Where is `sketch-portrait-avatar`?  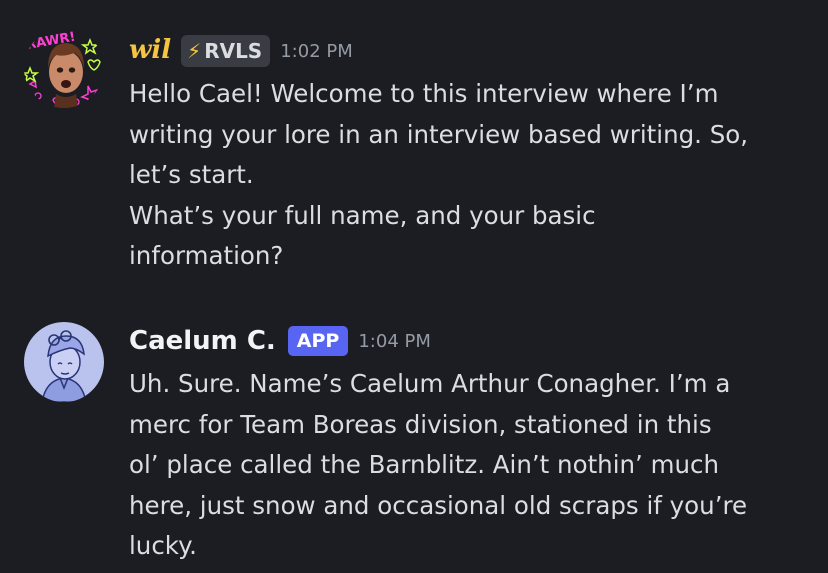
sketch-portrait-avatar is located at coordinates (64, 362).